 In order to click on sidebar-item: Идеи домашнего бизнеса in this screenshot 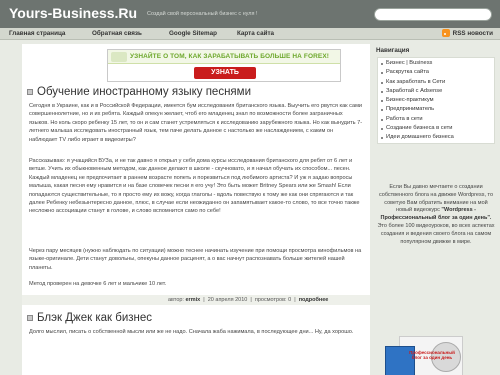, I will do `click(436, 137)`.